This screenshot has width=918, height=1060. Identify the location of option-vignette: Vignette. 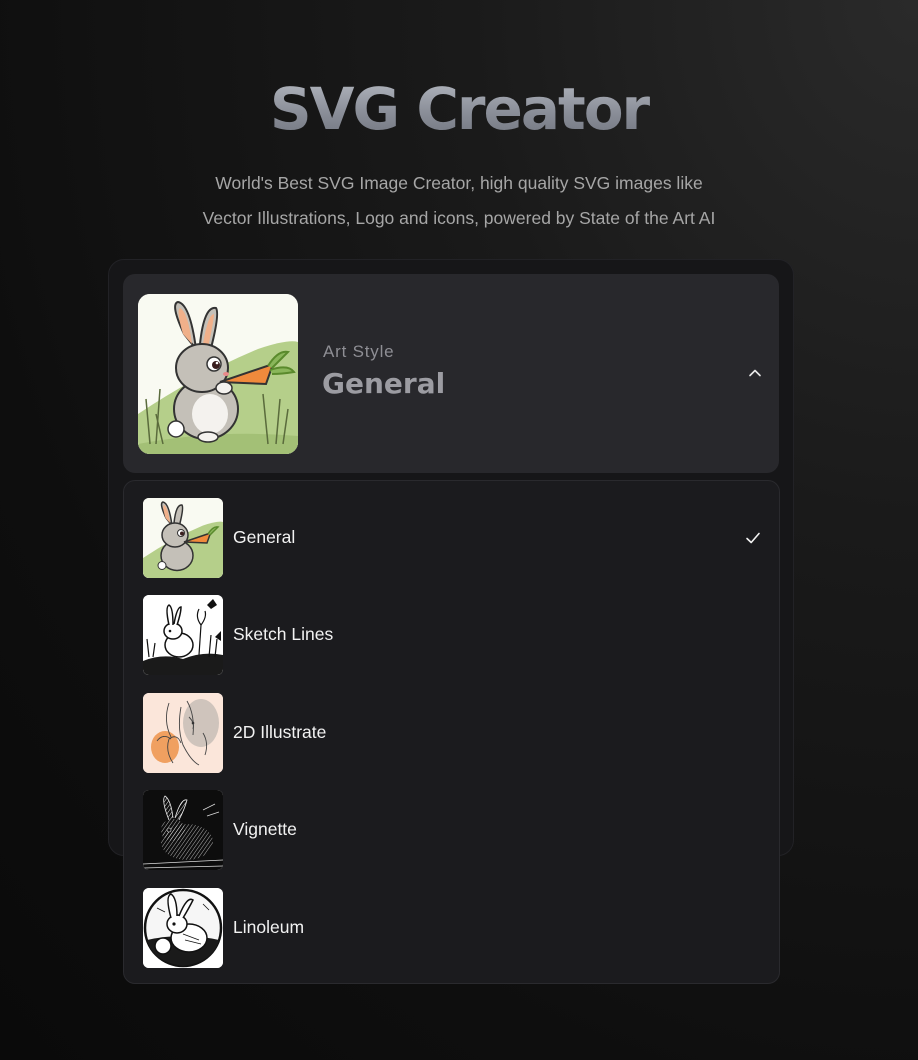
(453, 830).